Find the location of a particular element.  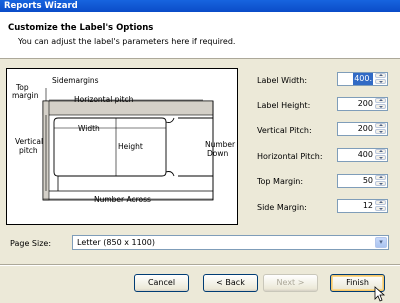

side-margin-label: Side Margin: is located at coordinates (282, 207).